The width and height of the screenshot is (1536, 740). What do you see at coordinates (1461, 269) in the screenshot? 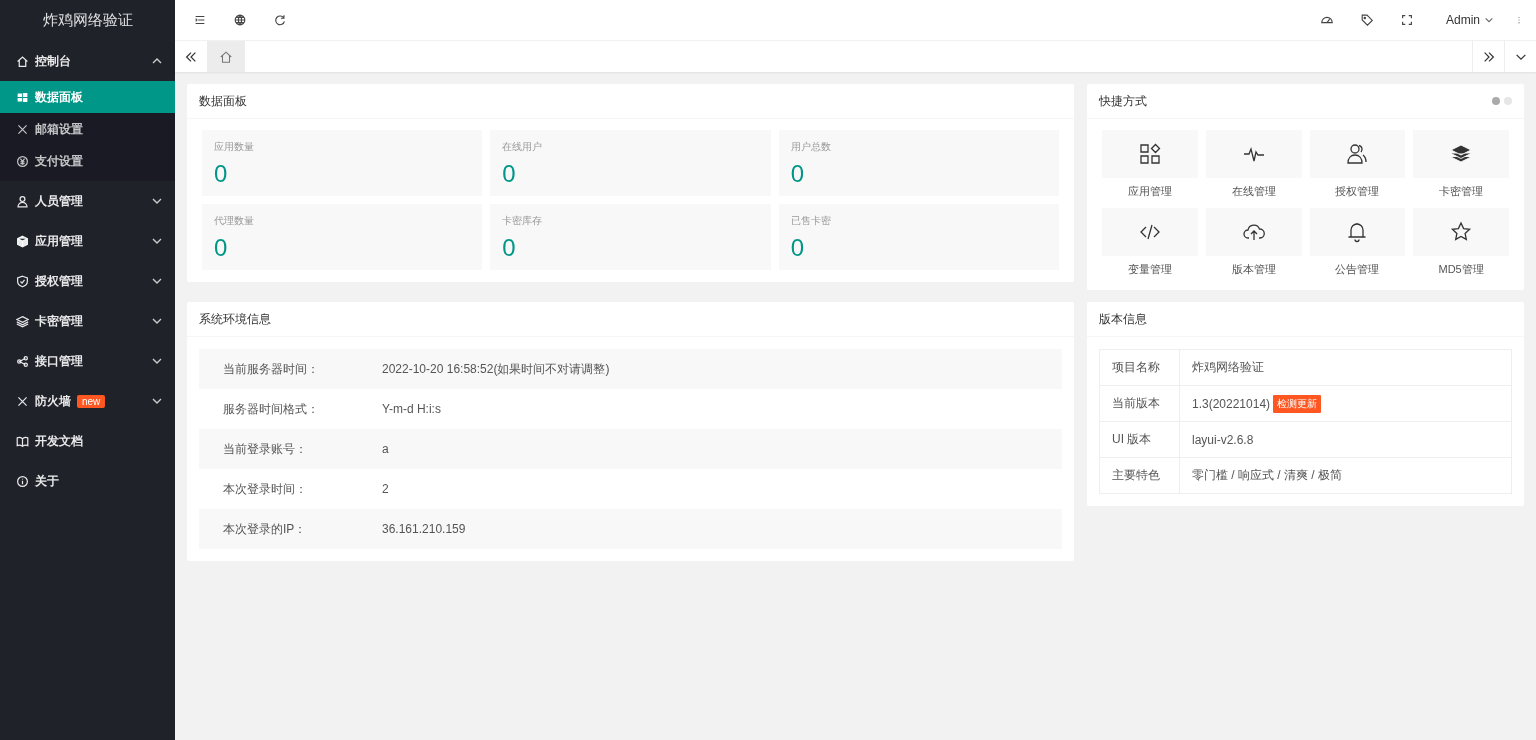
I see `shortcut-label: MD5管理` at bounding box center [1461, 269].